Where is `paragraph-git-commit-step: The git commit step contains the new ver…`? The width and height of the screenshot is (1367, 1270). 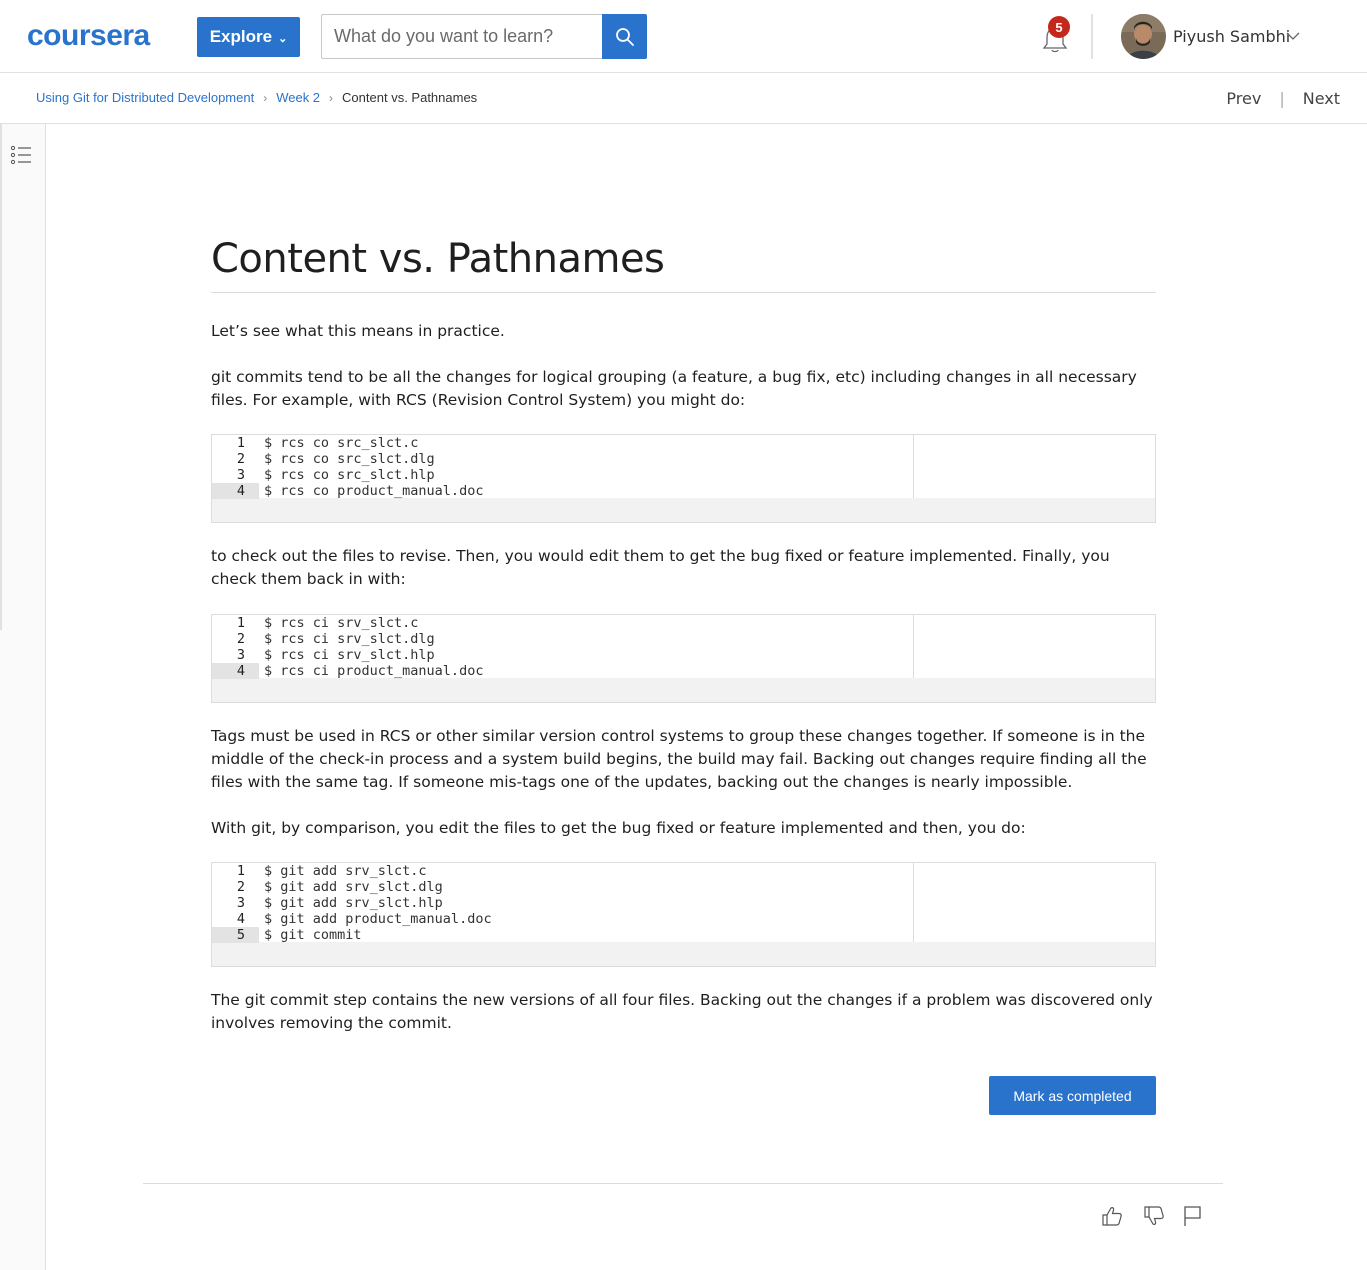 paragraph-git-commit-step: The git commit step contains the new ver… is located at coordinates (682, 1011).